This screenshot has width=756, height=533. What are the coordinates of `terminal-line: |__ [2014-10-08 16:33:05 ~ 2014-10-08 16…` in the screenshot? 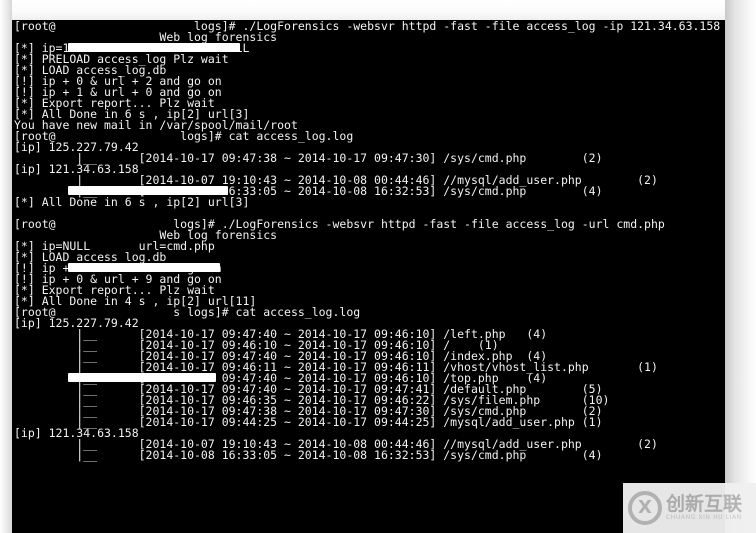 It's located at (308, 455).